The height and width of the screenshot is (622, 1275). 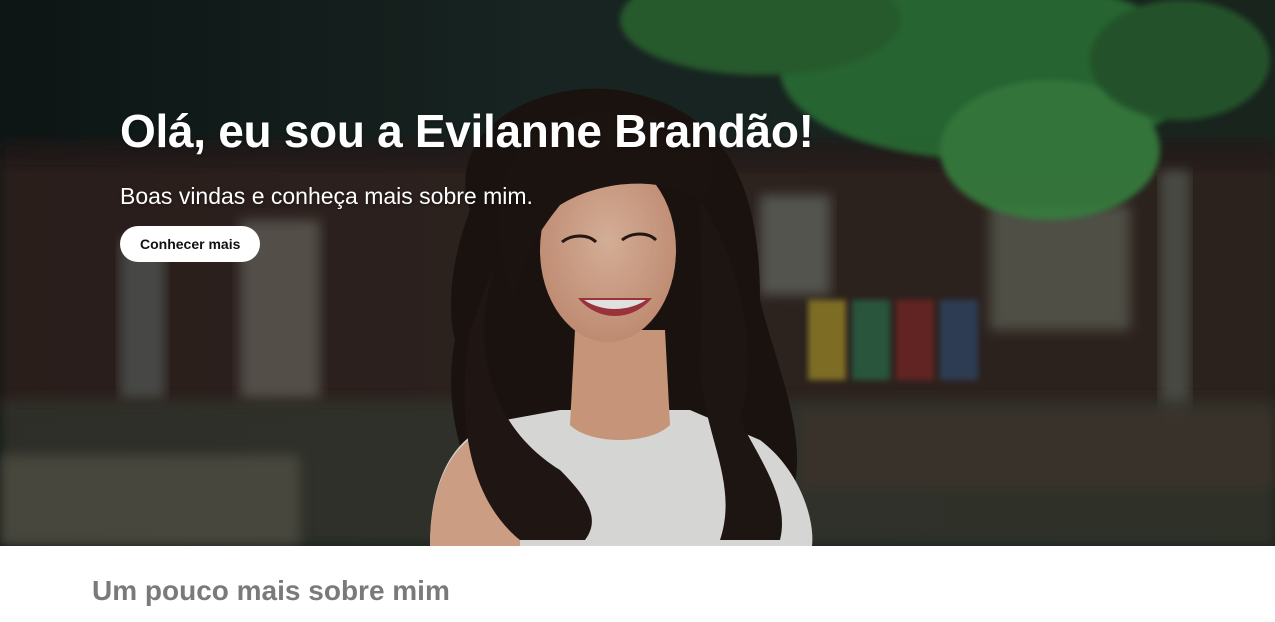 I want to click on hero-subtitle: Boas vindas e conheça mais sobre mim., so click(x=326, y=196).